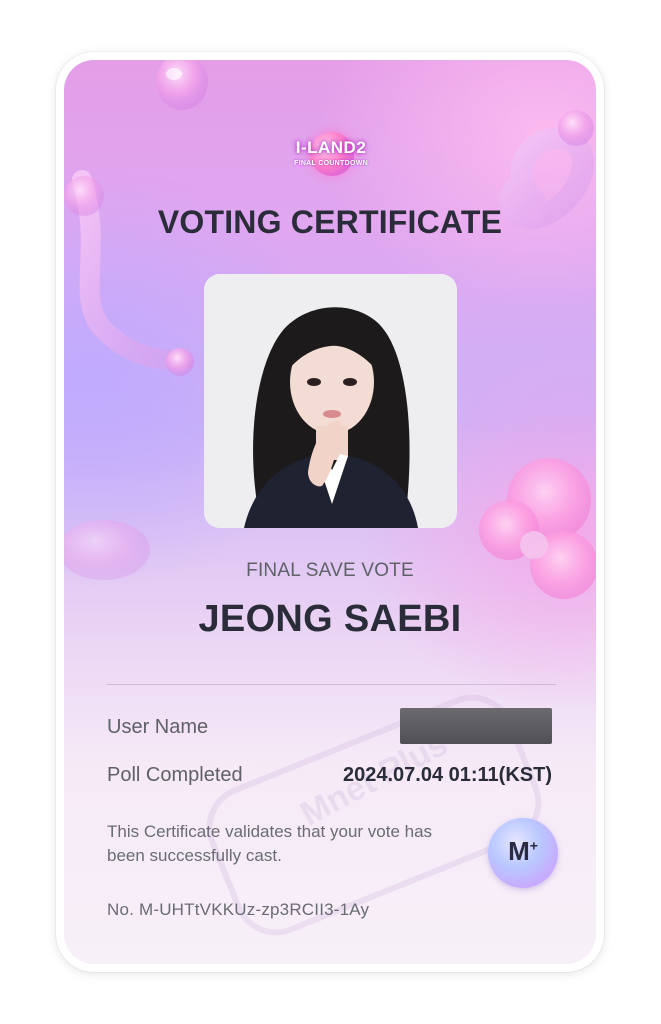 This screenshot has width=661, height=1024. Describe the element at coordinates (331, 163) in the screenshot. I see `logo-subtitle: FINAL COUNTDOWN` at that location.